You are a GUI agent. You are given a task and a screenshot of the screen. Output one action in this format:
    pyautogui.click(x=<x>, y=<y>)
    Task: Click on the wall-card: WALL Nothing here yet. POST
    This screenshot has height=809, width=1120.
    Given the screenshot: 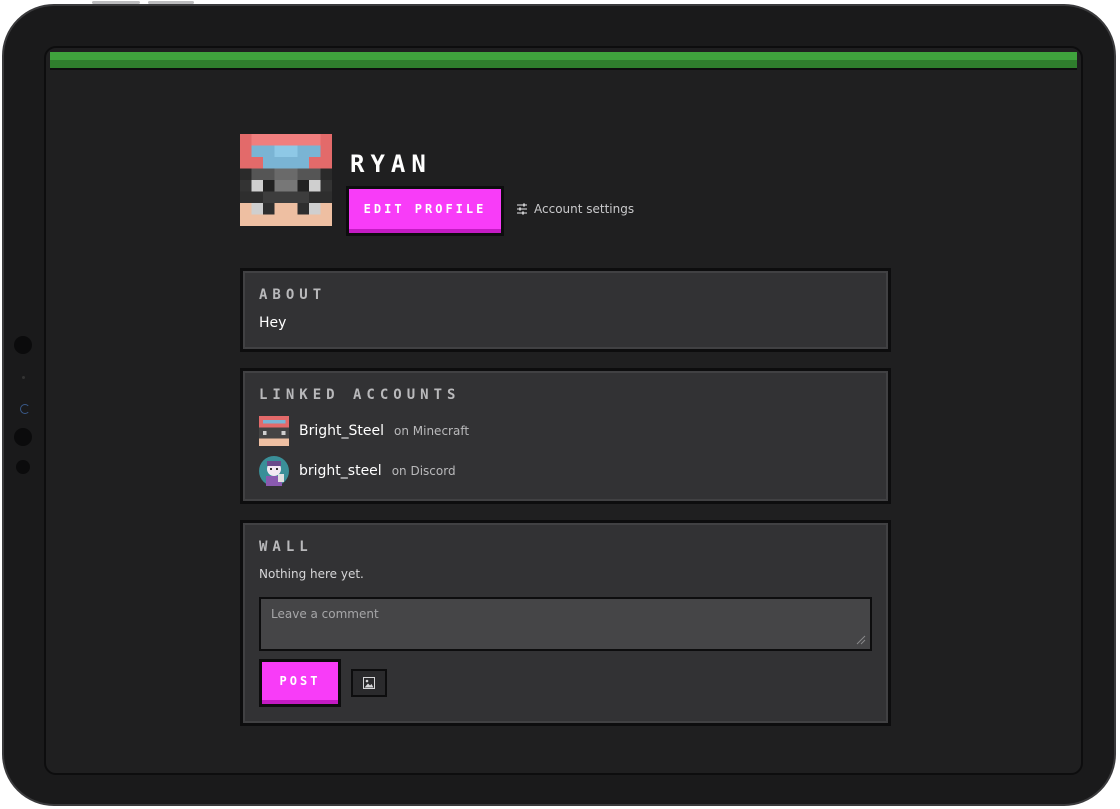 What is the action you would take?
    pyautogui.click(x=565, y=623)
    